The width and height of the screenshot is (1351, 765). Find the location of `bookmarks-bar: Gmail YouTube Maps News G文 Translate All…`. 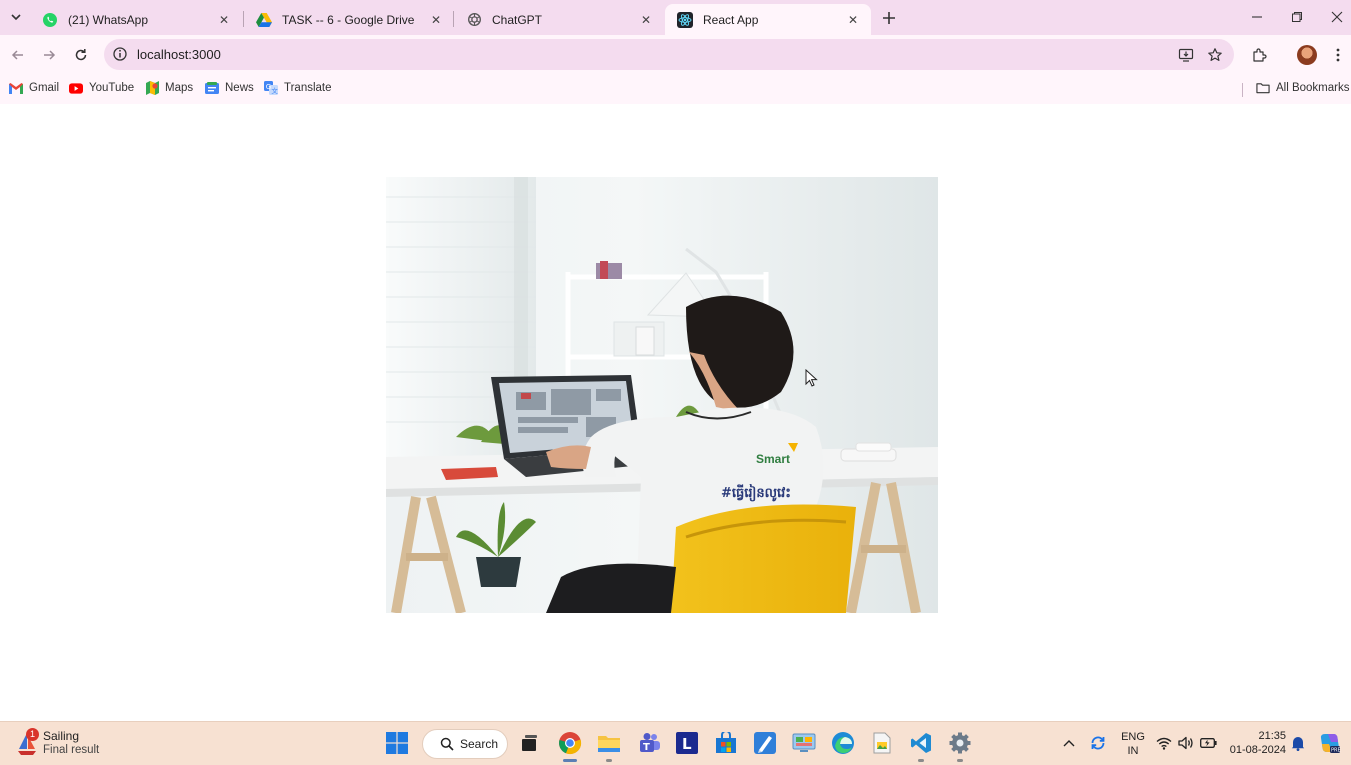

bookmarks-bar: Gmail YouTube Maps News G文 Translate All… is located at coordinates (675, 89).